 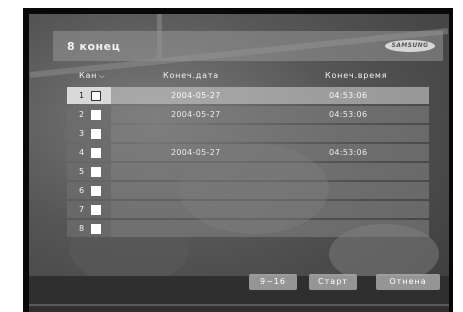 I want to click on channel-number: 7, so click(x=82, y=209).